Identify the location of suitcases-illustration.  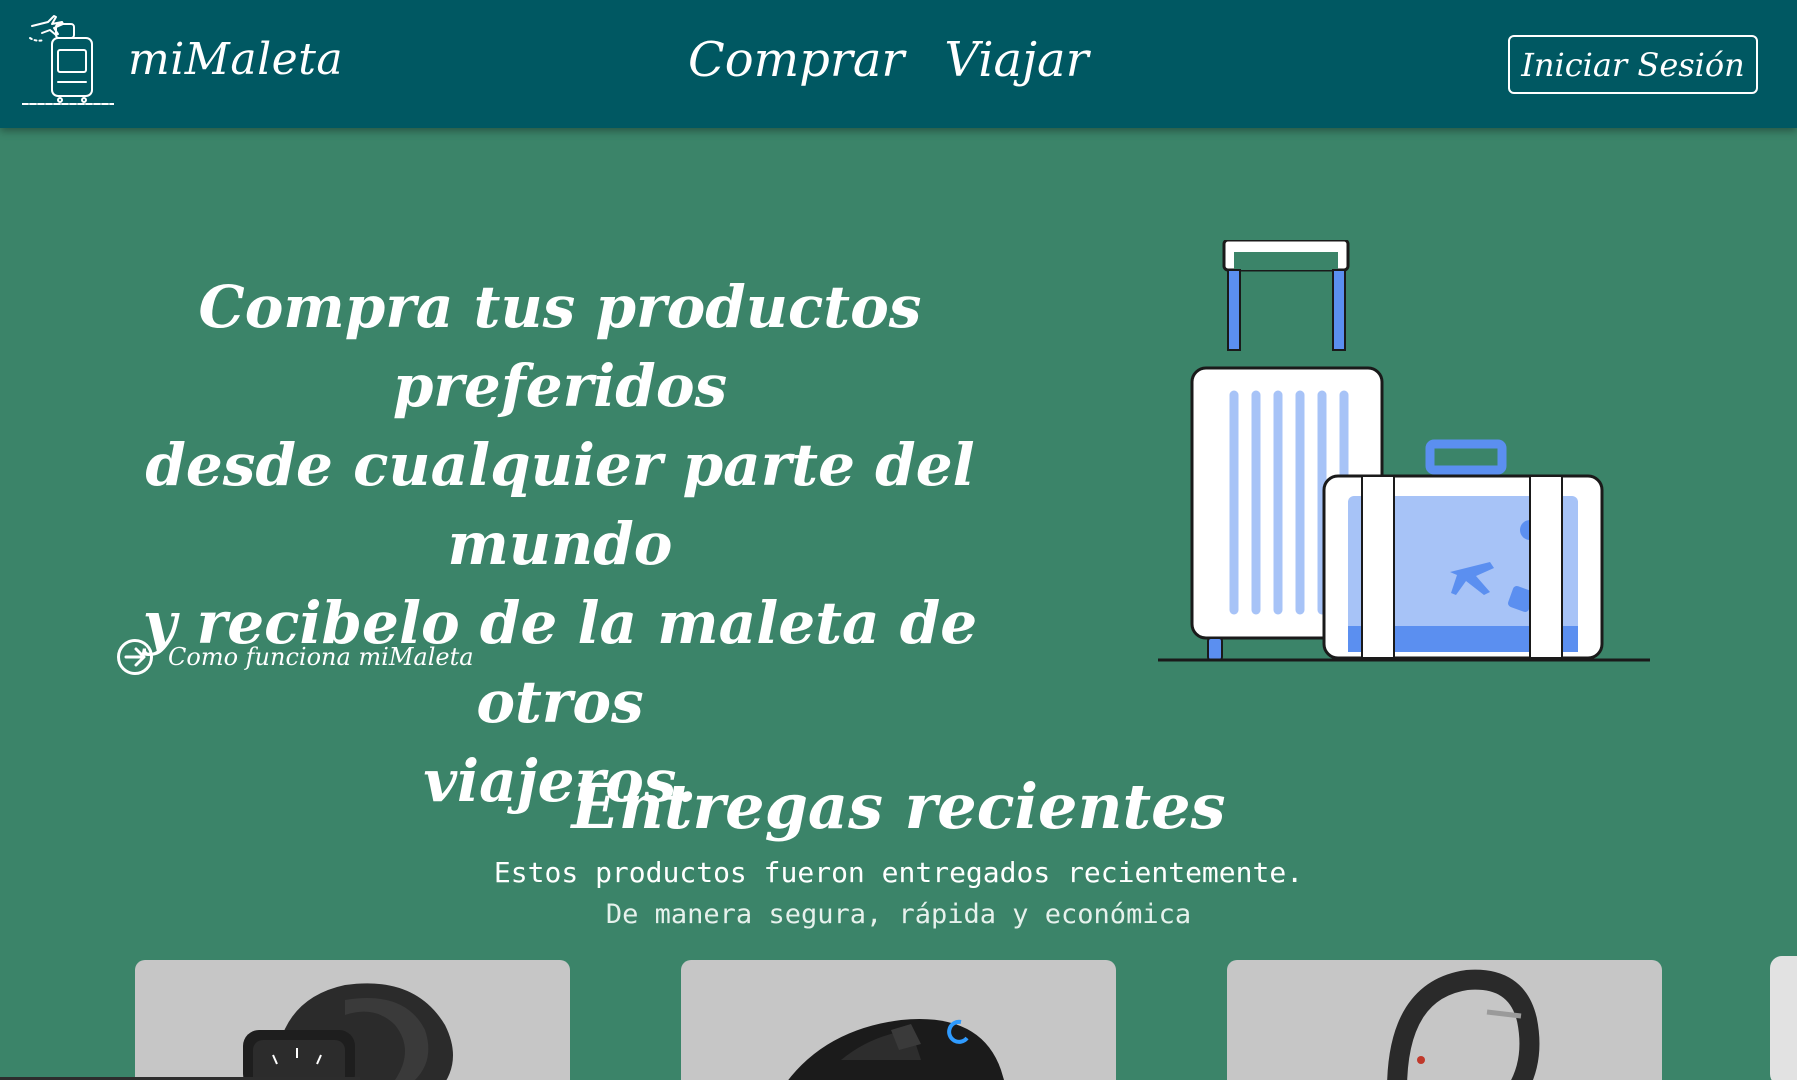
(1404, 451).